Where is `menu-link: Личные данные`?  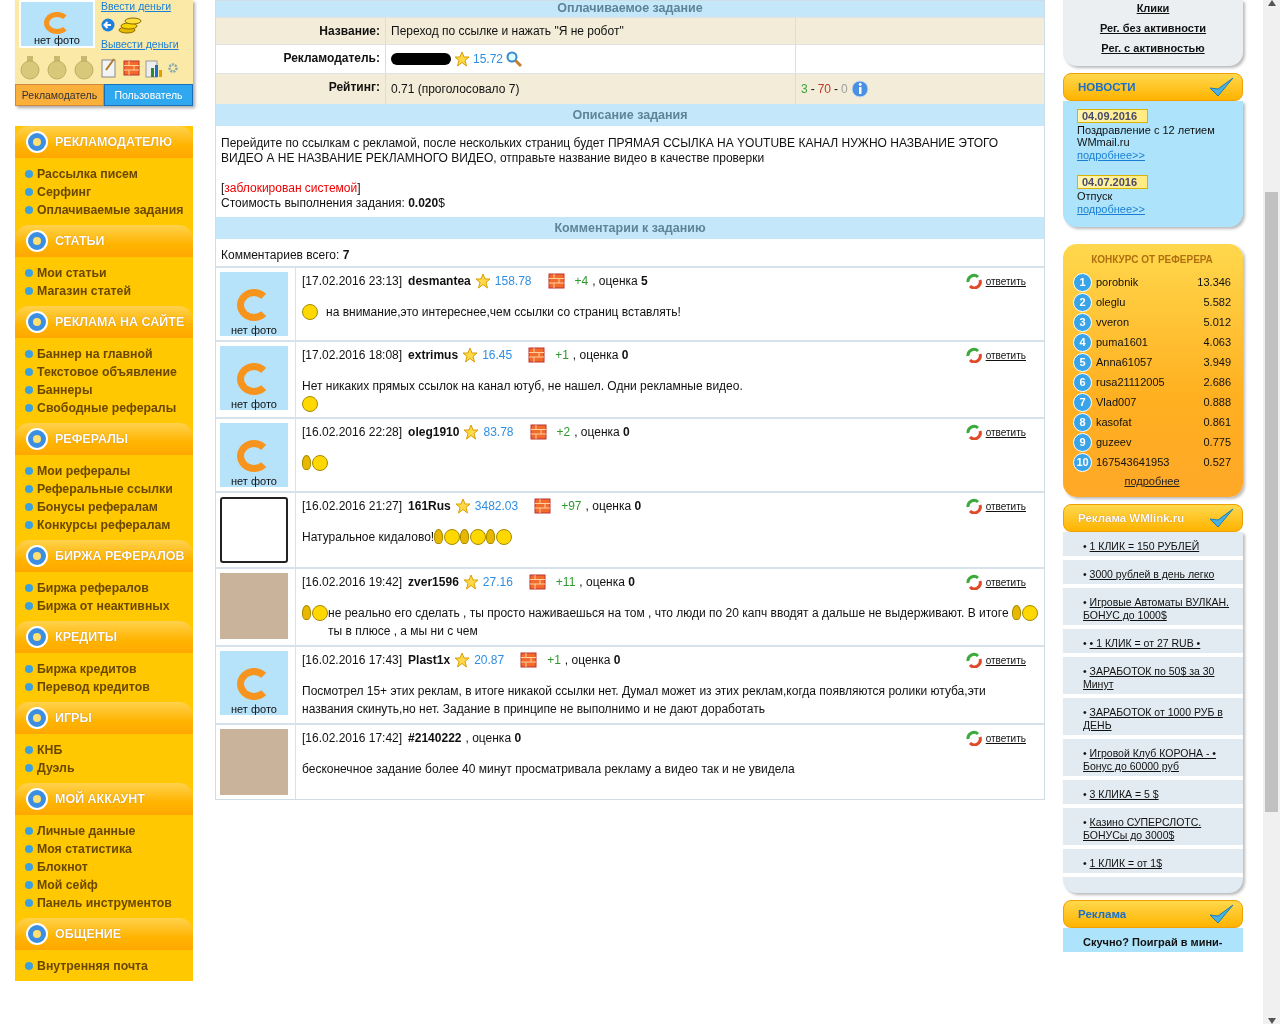
menu-link: Личные данные is located at coordinates (109, 831).